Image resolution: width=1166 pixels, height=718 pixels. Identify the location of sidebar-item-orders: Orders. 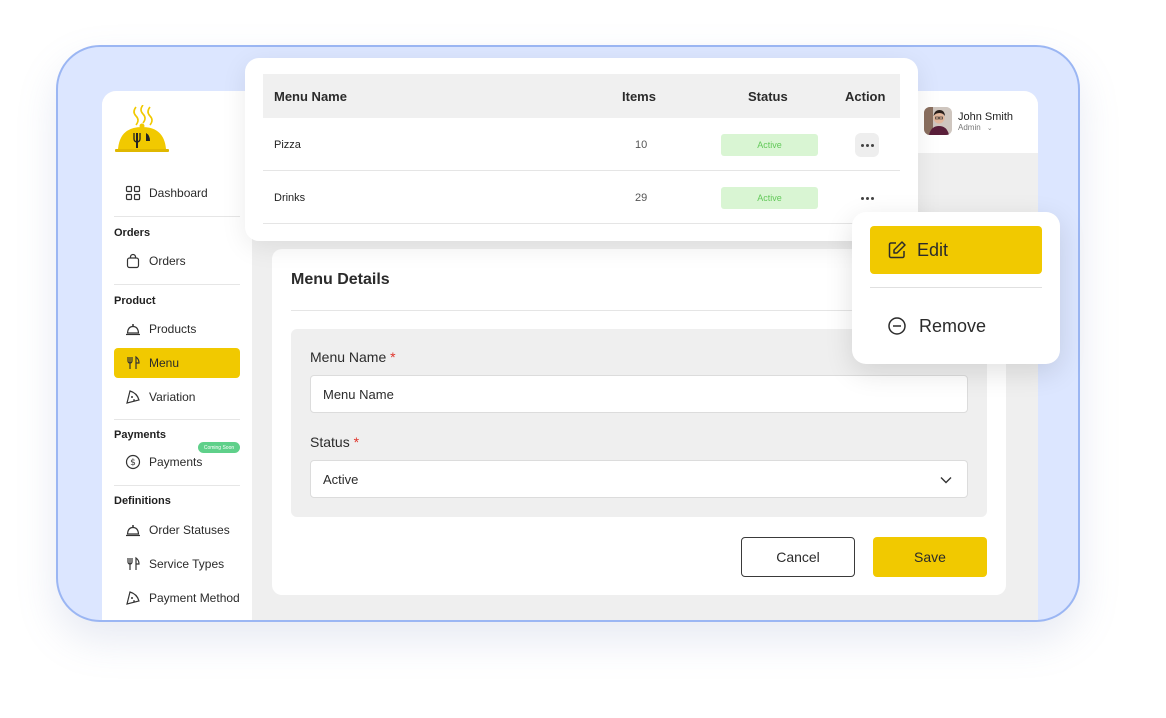
(177, 261).